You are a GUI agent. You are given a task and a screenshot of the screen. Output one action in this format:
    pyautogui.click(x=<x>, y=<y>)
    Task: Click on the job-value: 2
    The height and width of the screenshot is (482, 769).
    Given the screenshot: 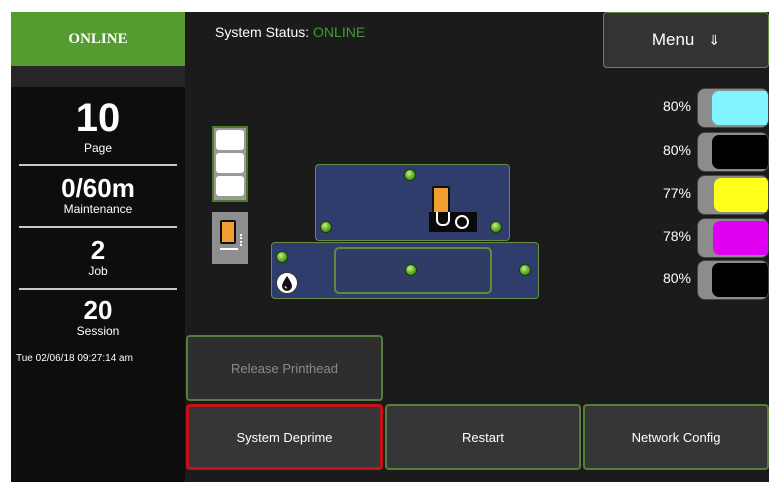 What is the action you would take?
    pyautogui.click(x=98, y=250)
    